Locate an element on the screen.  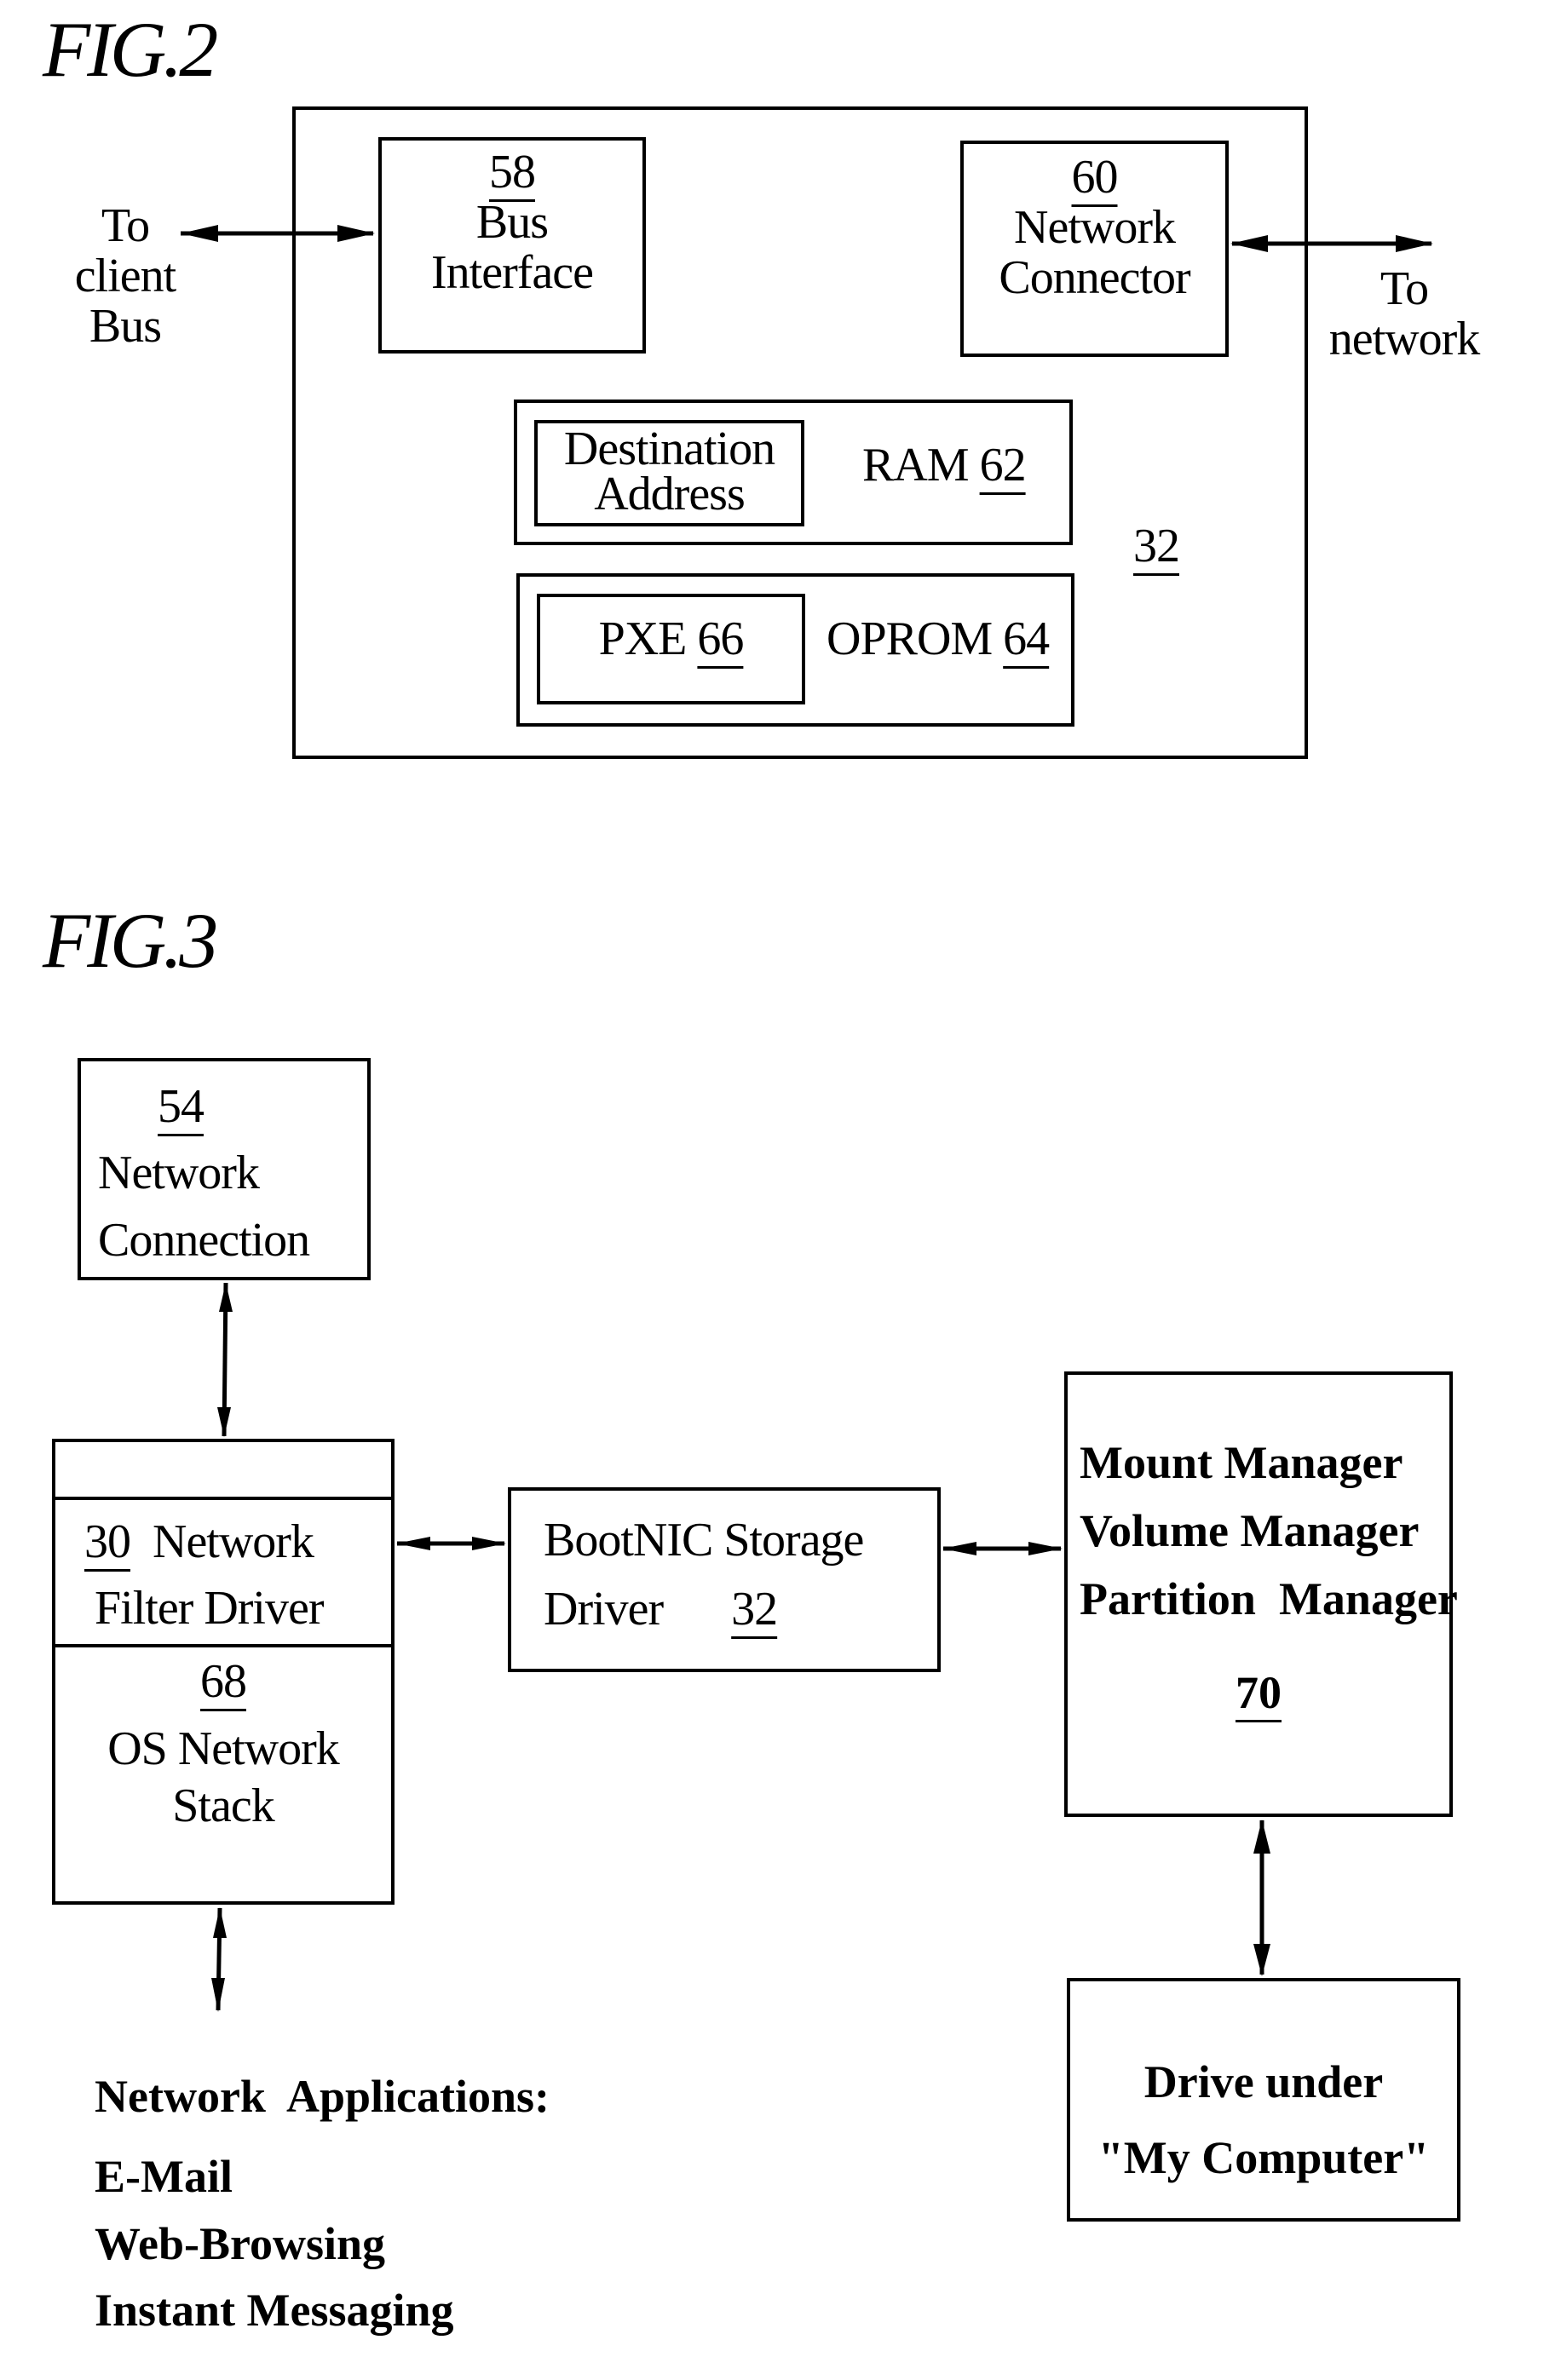
application-item: Web-Browsing is located at coordinates (240, 2243).